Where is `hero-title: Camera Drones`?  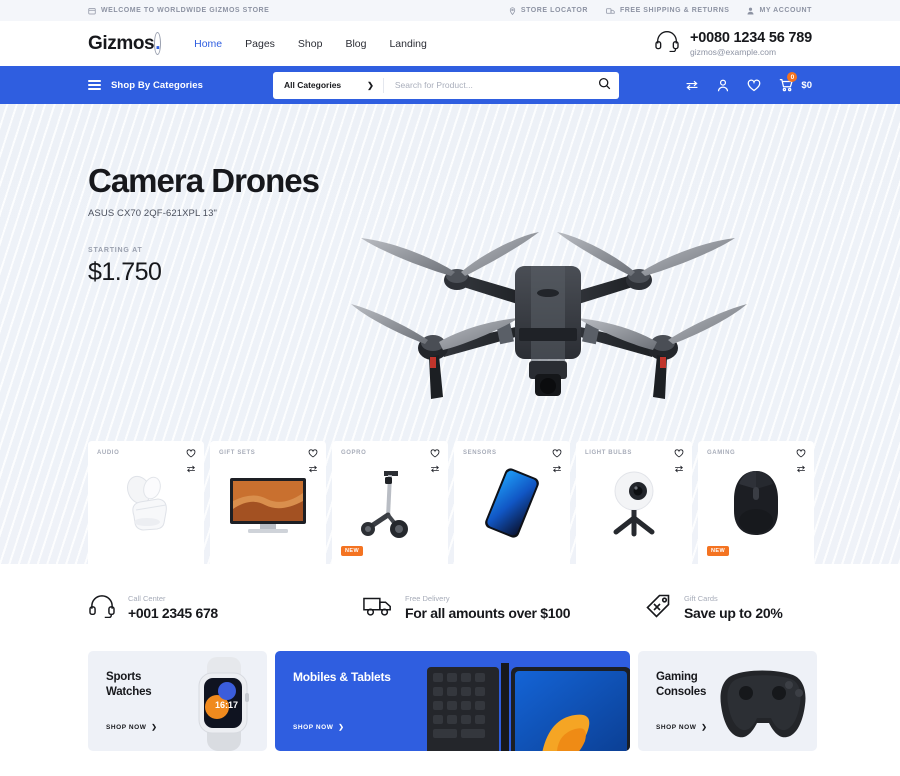
hero-title: Camera Drones is located at coordinates (204, 180).